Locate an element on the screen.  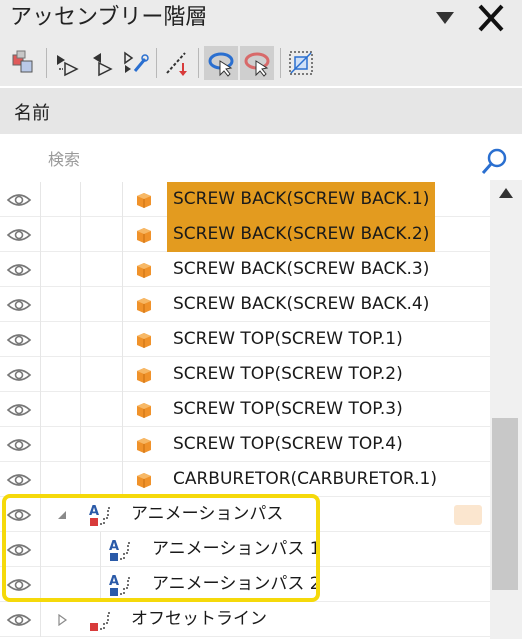
scroll-up-arrow-icon is located at coordinates (506, 193).